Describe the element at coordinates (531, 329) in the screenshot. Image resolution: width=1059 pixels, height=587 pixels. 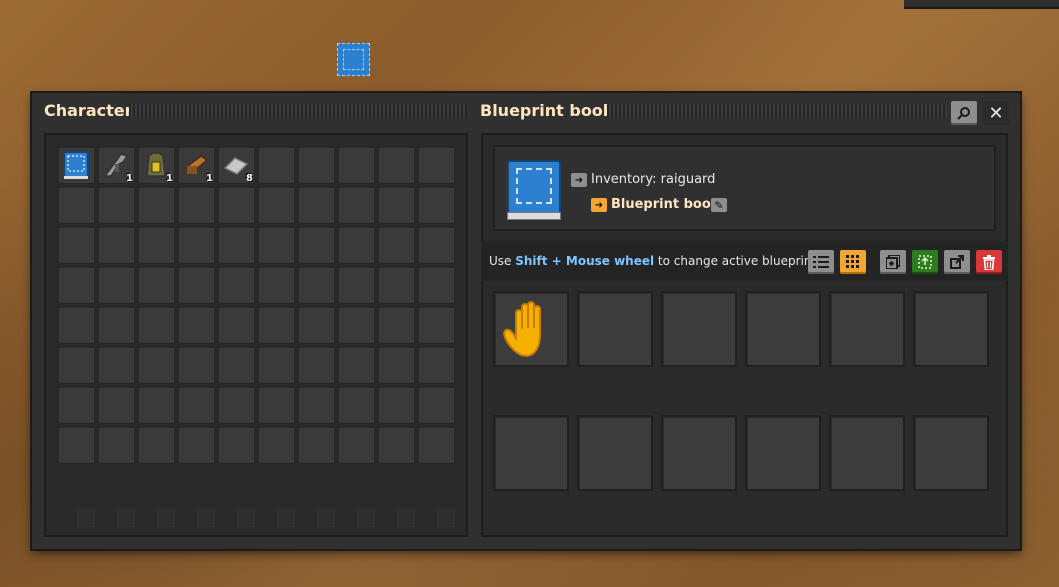
I see `blueprint-slot-active` at that location.